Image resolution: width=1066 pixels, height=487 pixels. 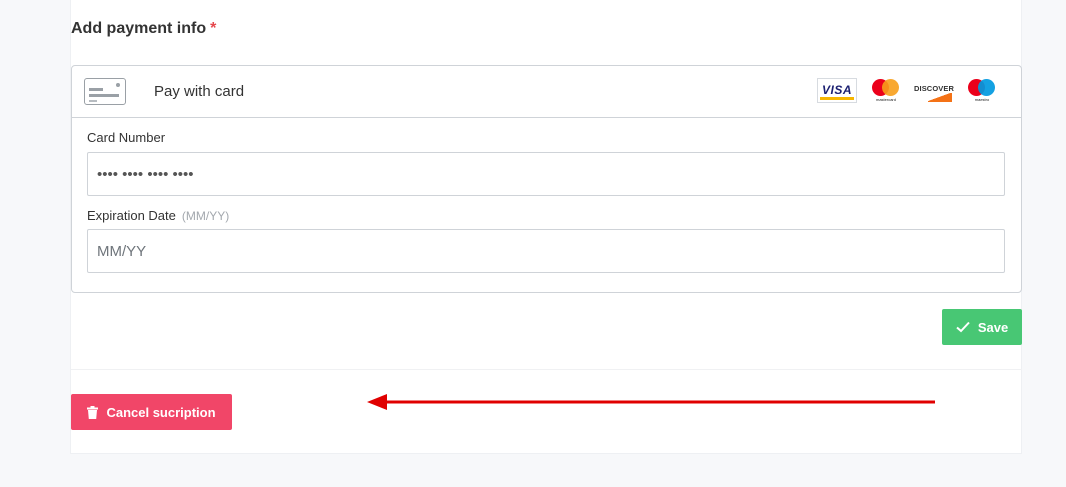 I want to click on mastercard-icon: mastercard, so click(x=886, y=90).